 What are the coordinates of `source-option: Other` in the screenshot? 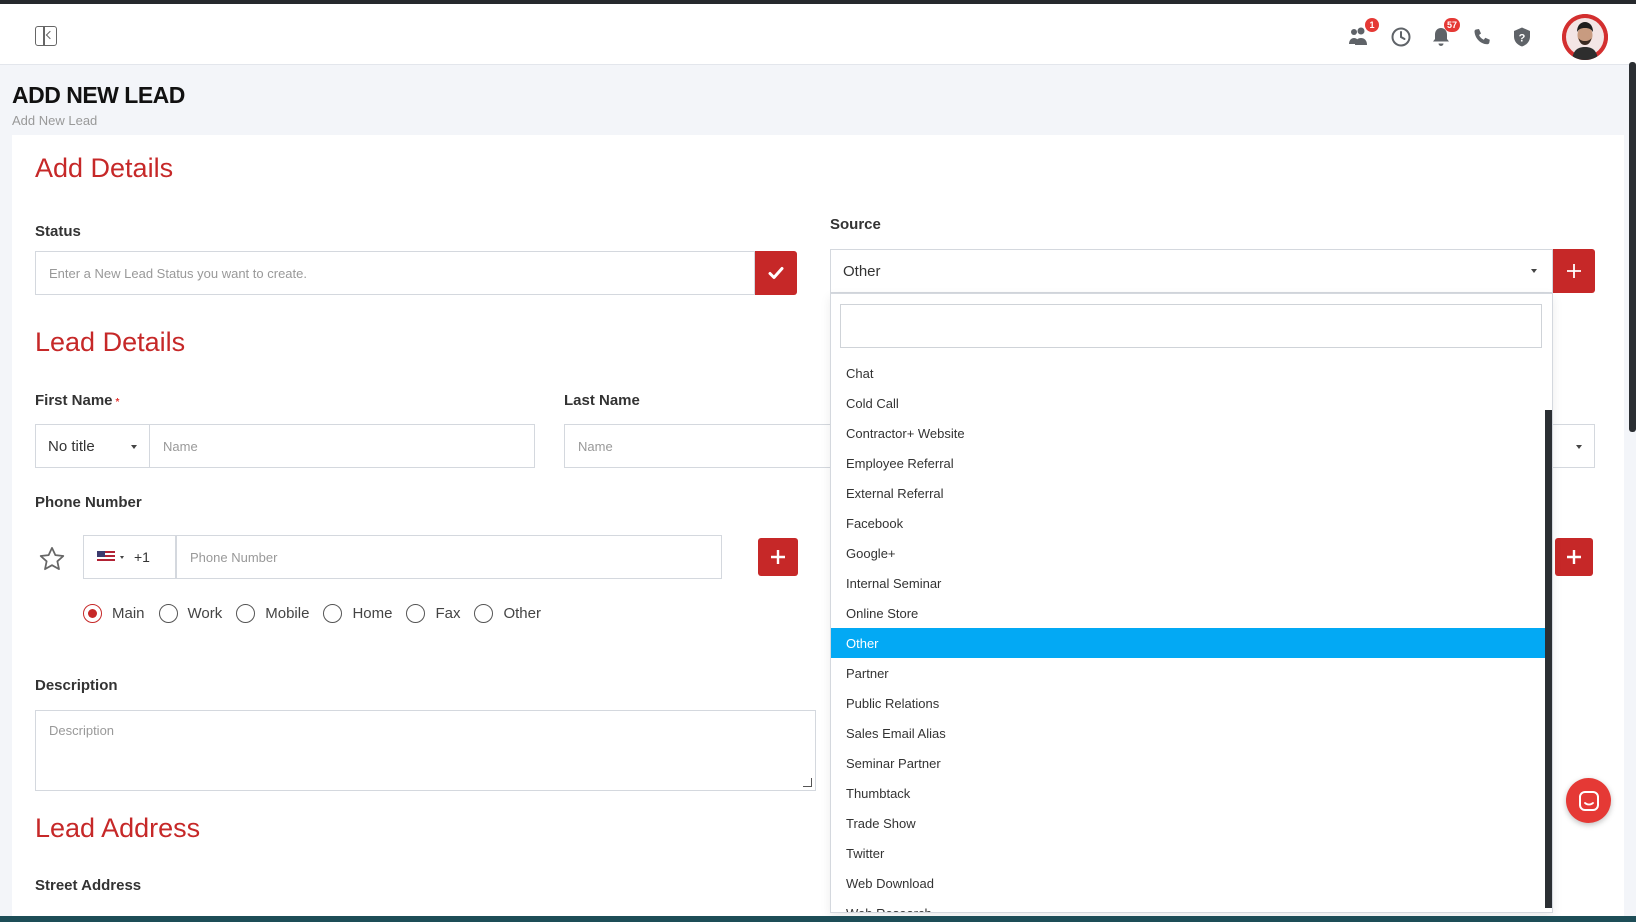 It's located at (1188, 643).